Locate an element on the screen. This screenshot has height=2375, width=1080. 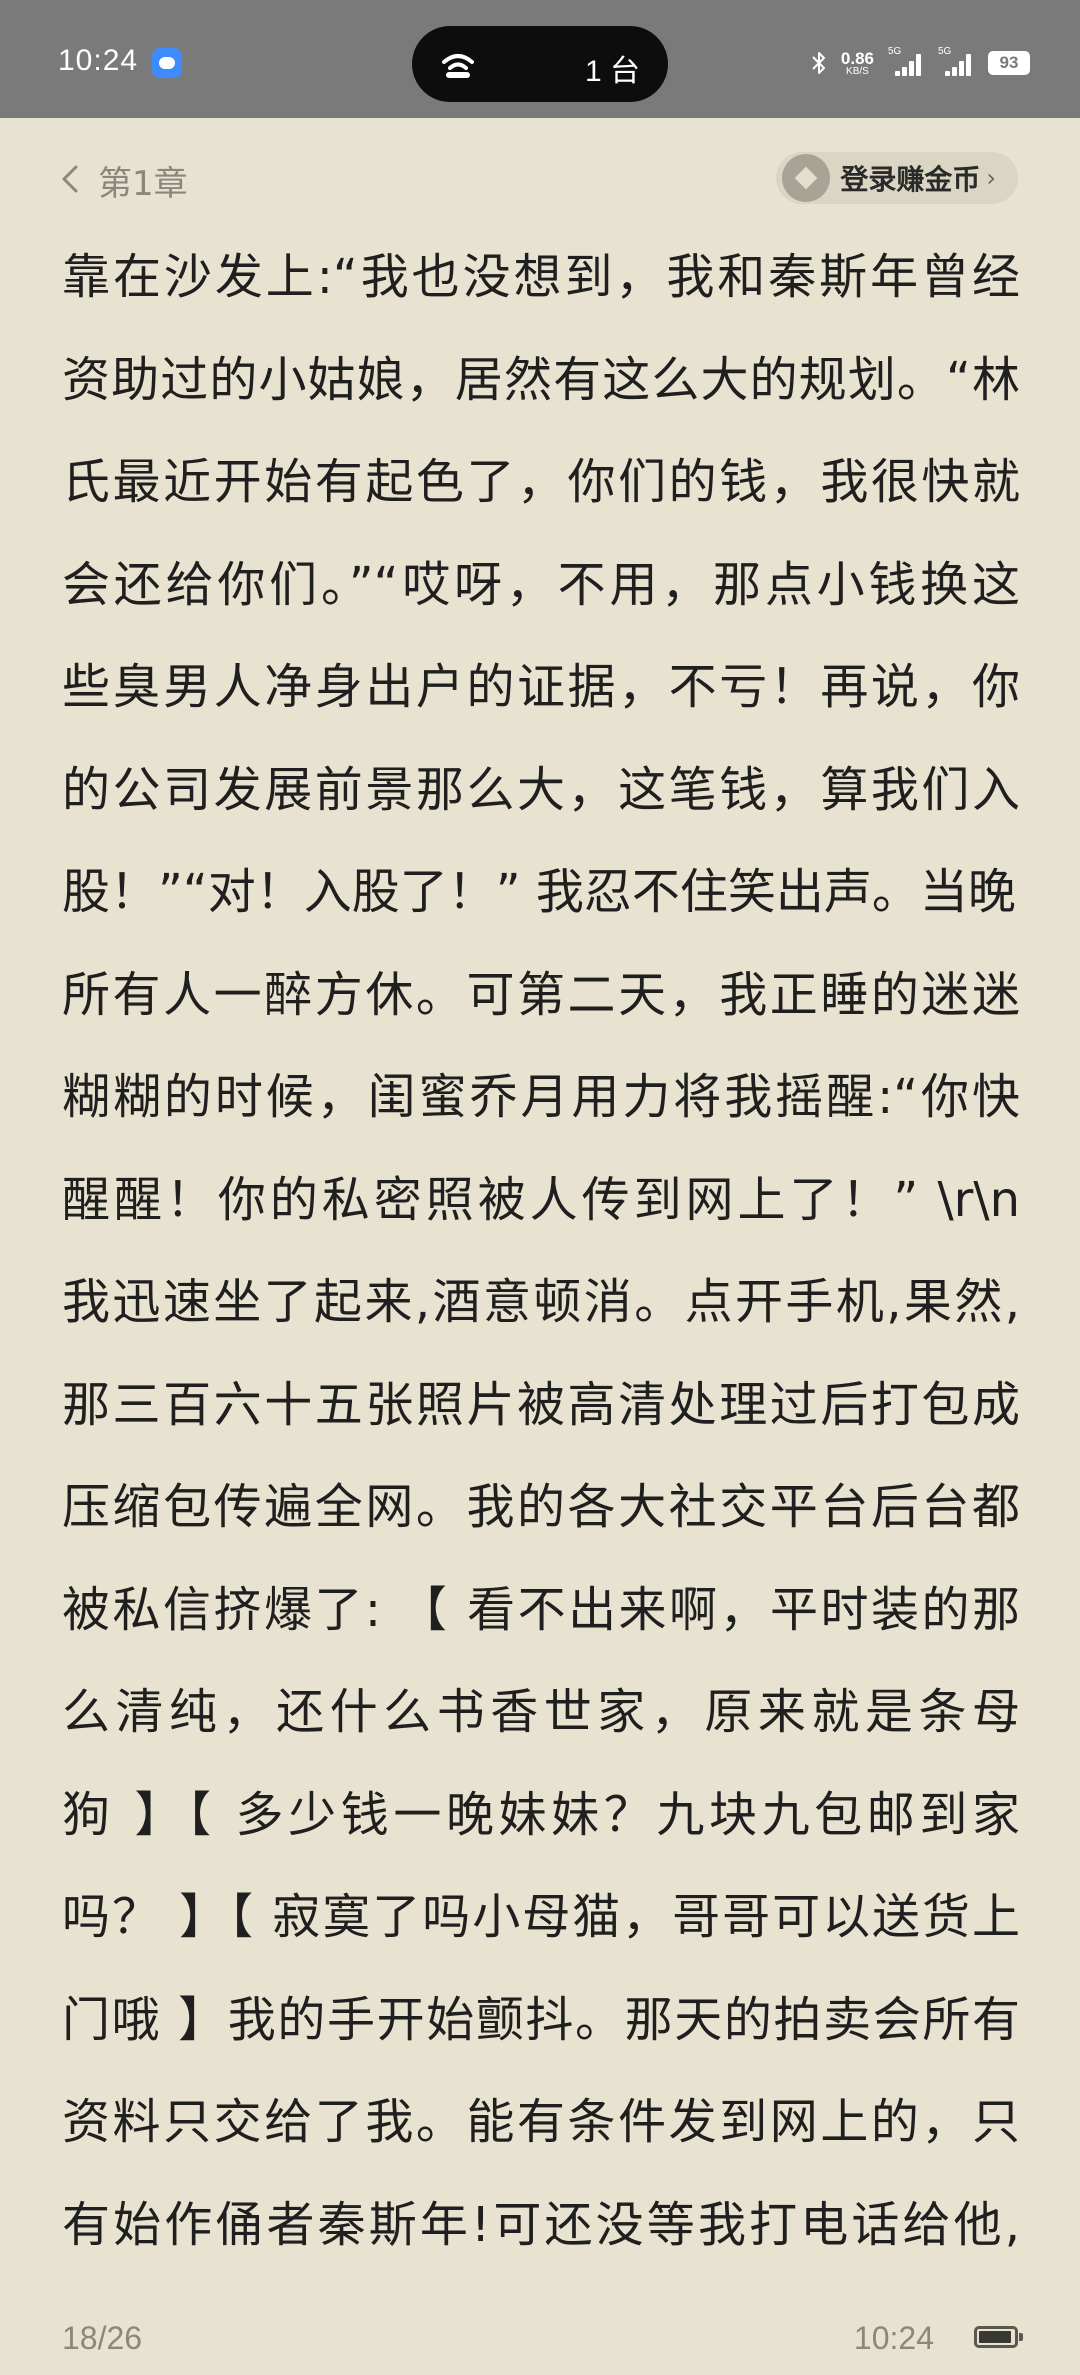
text-line: 那三百六十五张照片被高清处理过后打包成 is located at coordinates (541, 1404).